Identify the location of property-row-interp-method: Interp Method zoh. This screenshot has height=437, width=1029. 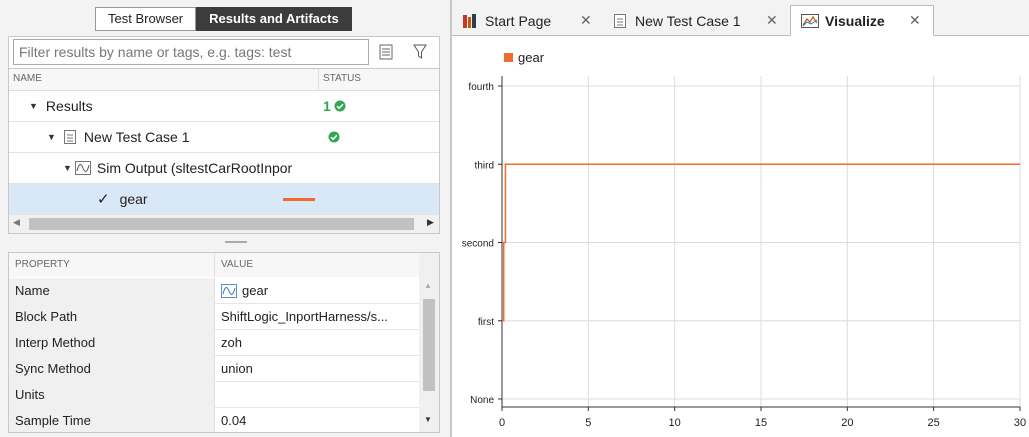
(214, 343).